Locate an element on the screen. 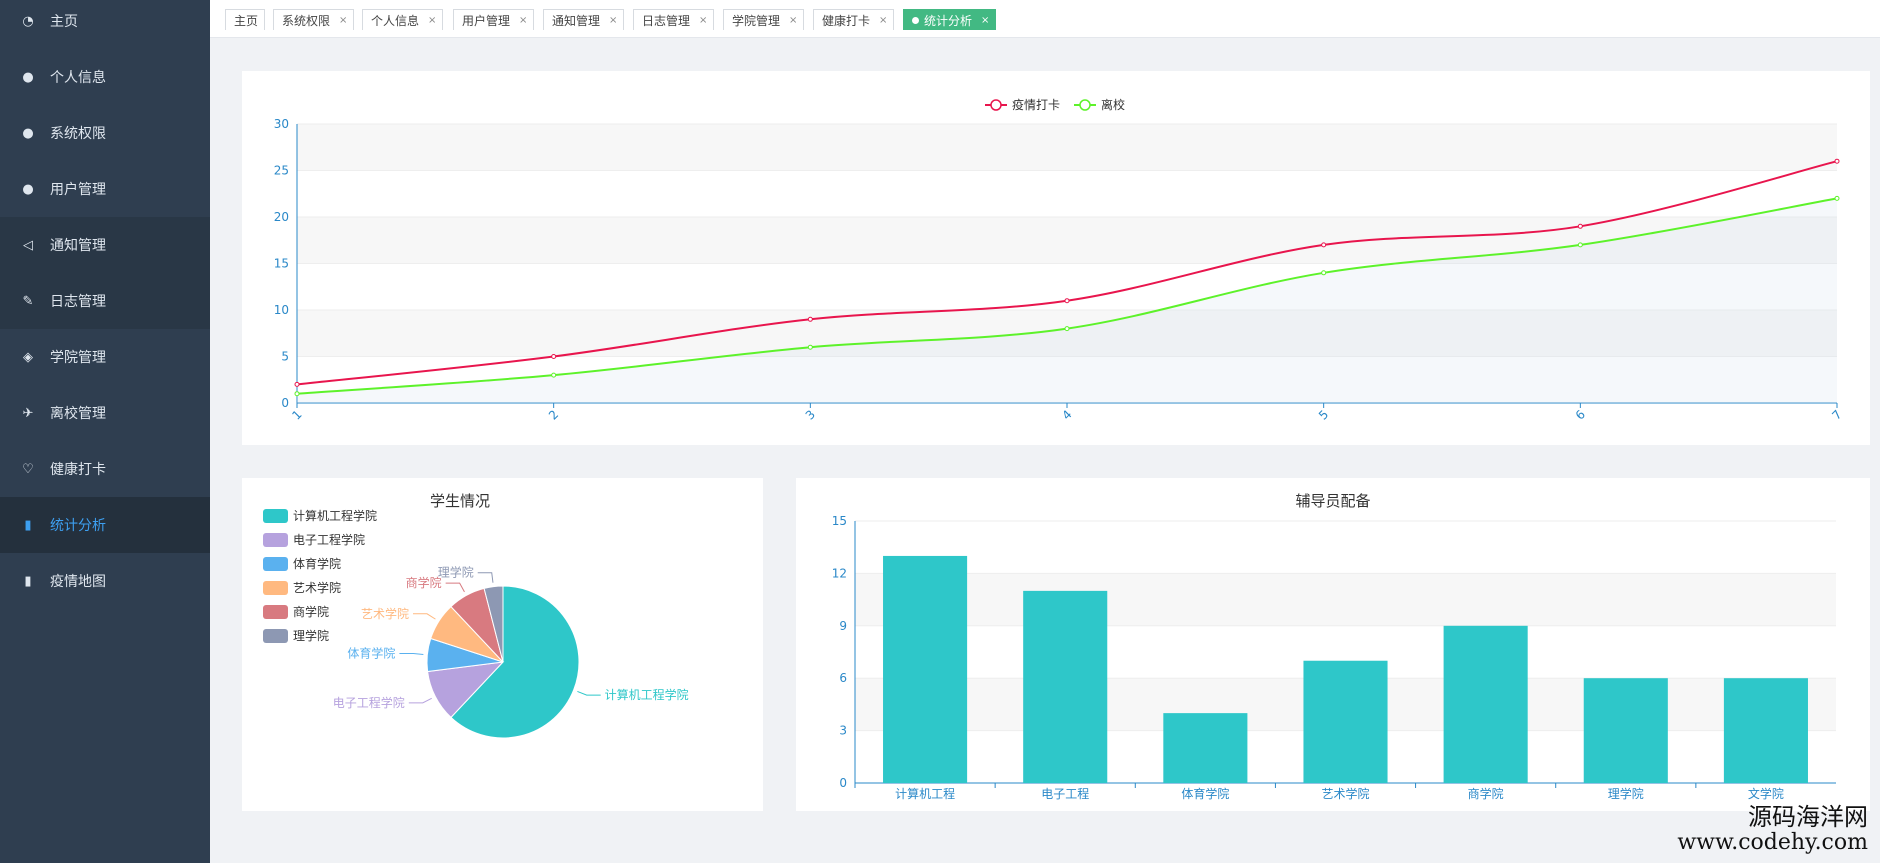 The width and height of the screenshot is (1880, 863). sidebar-item-5: ✎ 日志管理 is located at coordinates (105, 301).